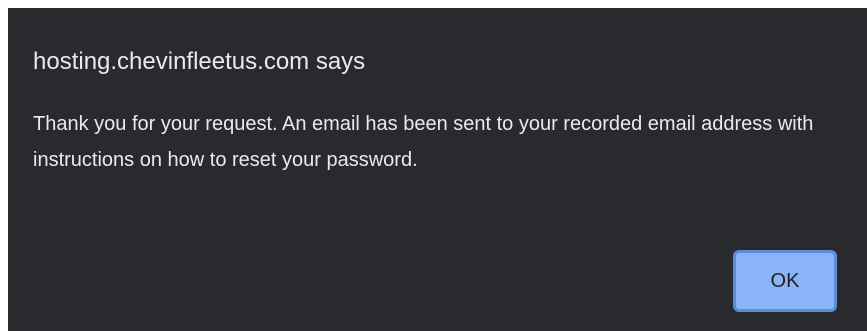  What do you see at coordinates (785, 281) in the screenshot?
I see `ok-button: OK` at bounding box center [785, 281].